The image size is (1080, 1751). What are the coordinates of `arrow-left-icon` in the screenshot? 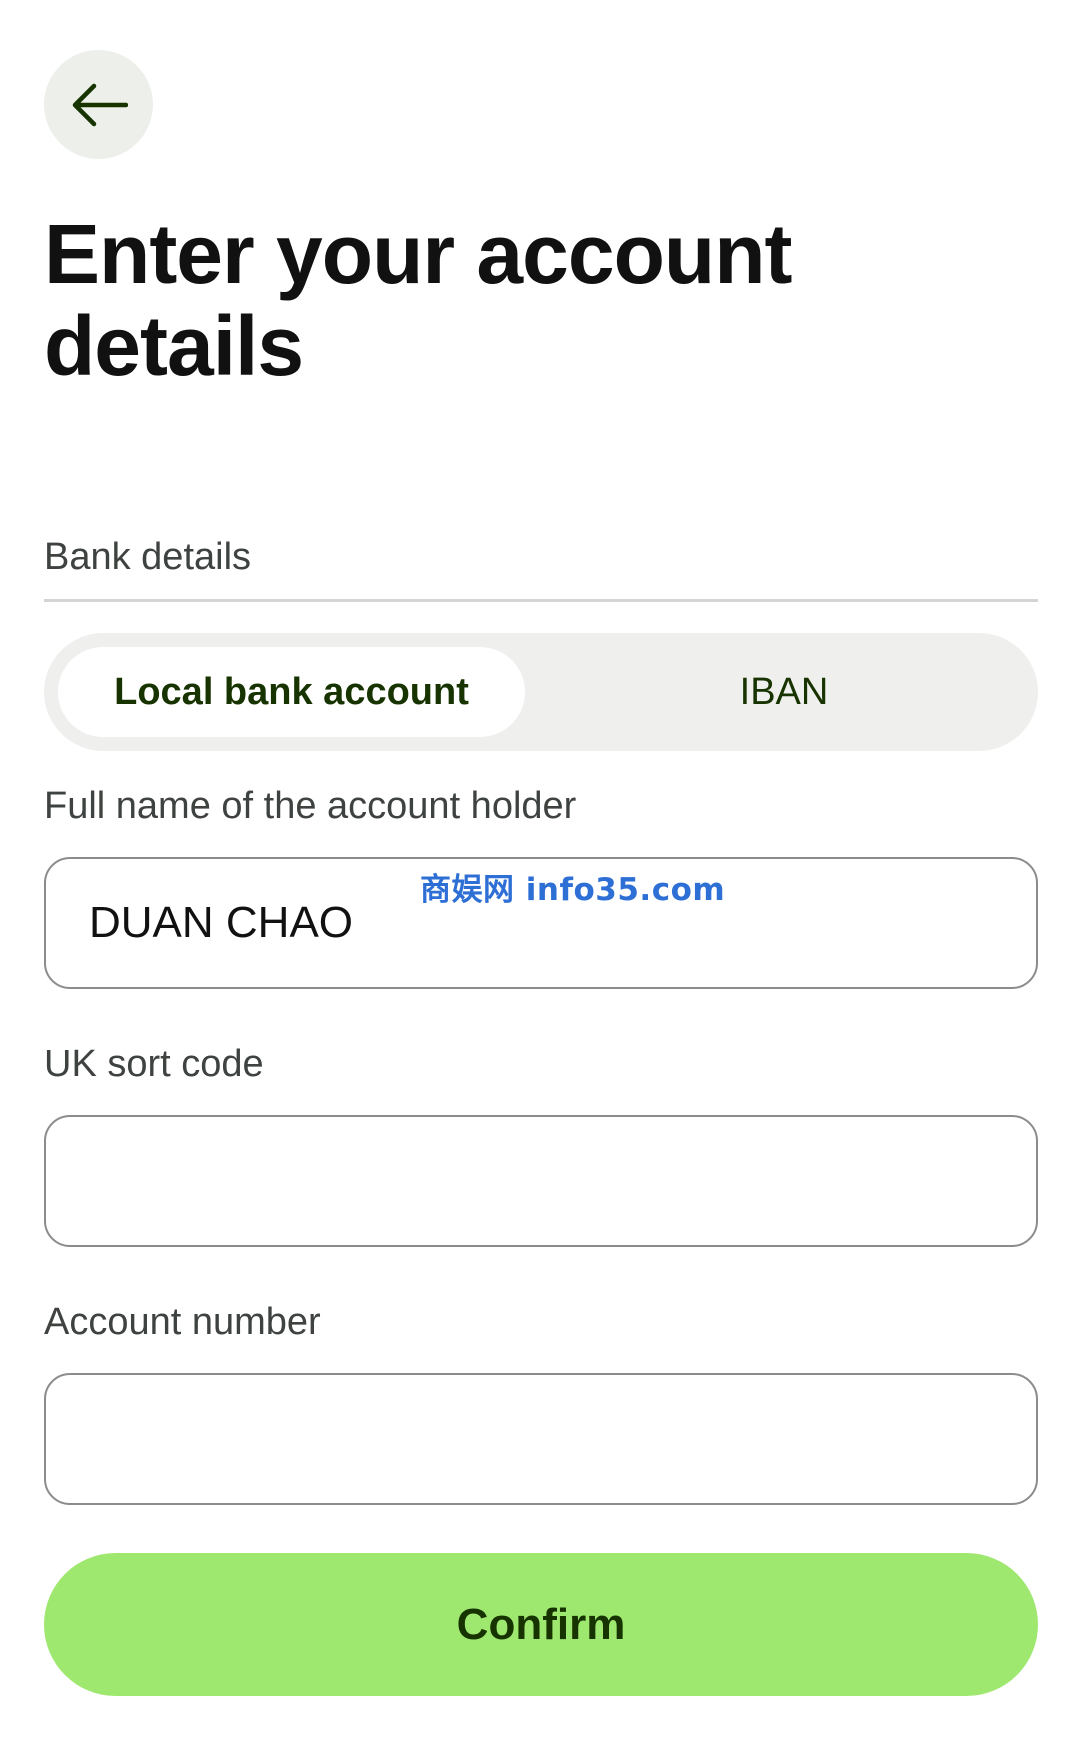 It's located at (100, 104).